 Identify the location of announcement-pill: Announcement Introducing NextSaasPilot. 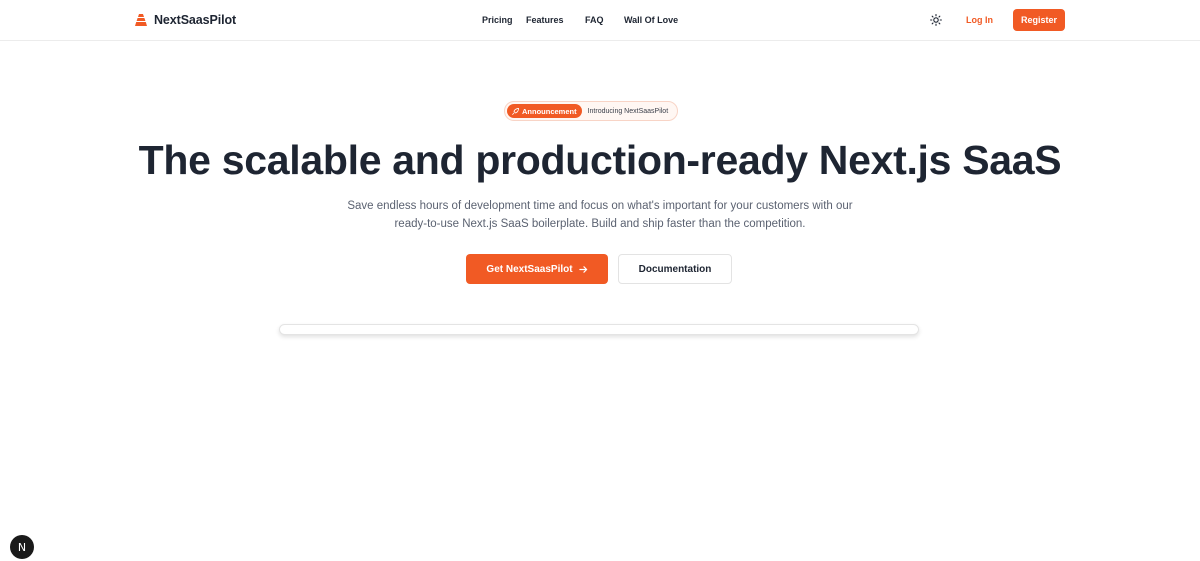
(591, 111).